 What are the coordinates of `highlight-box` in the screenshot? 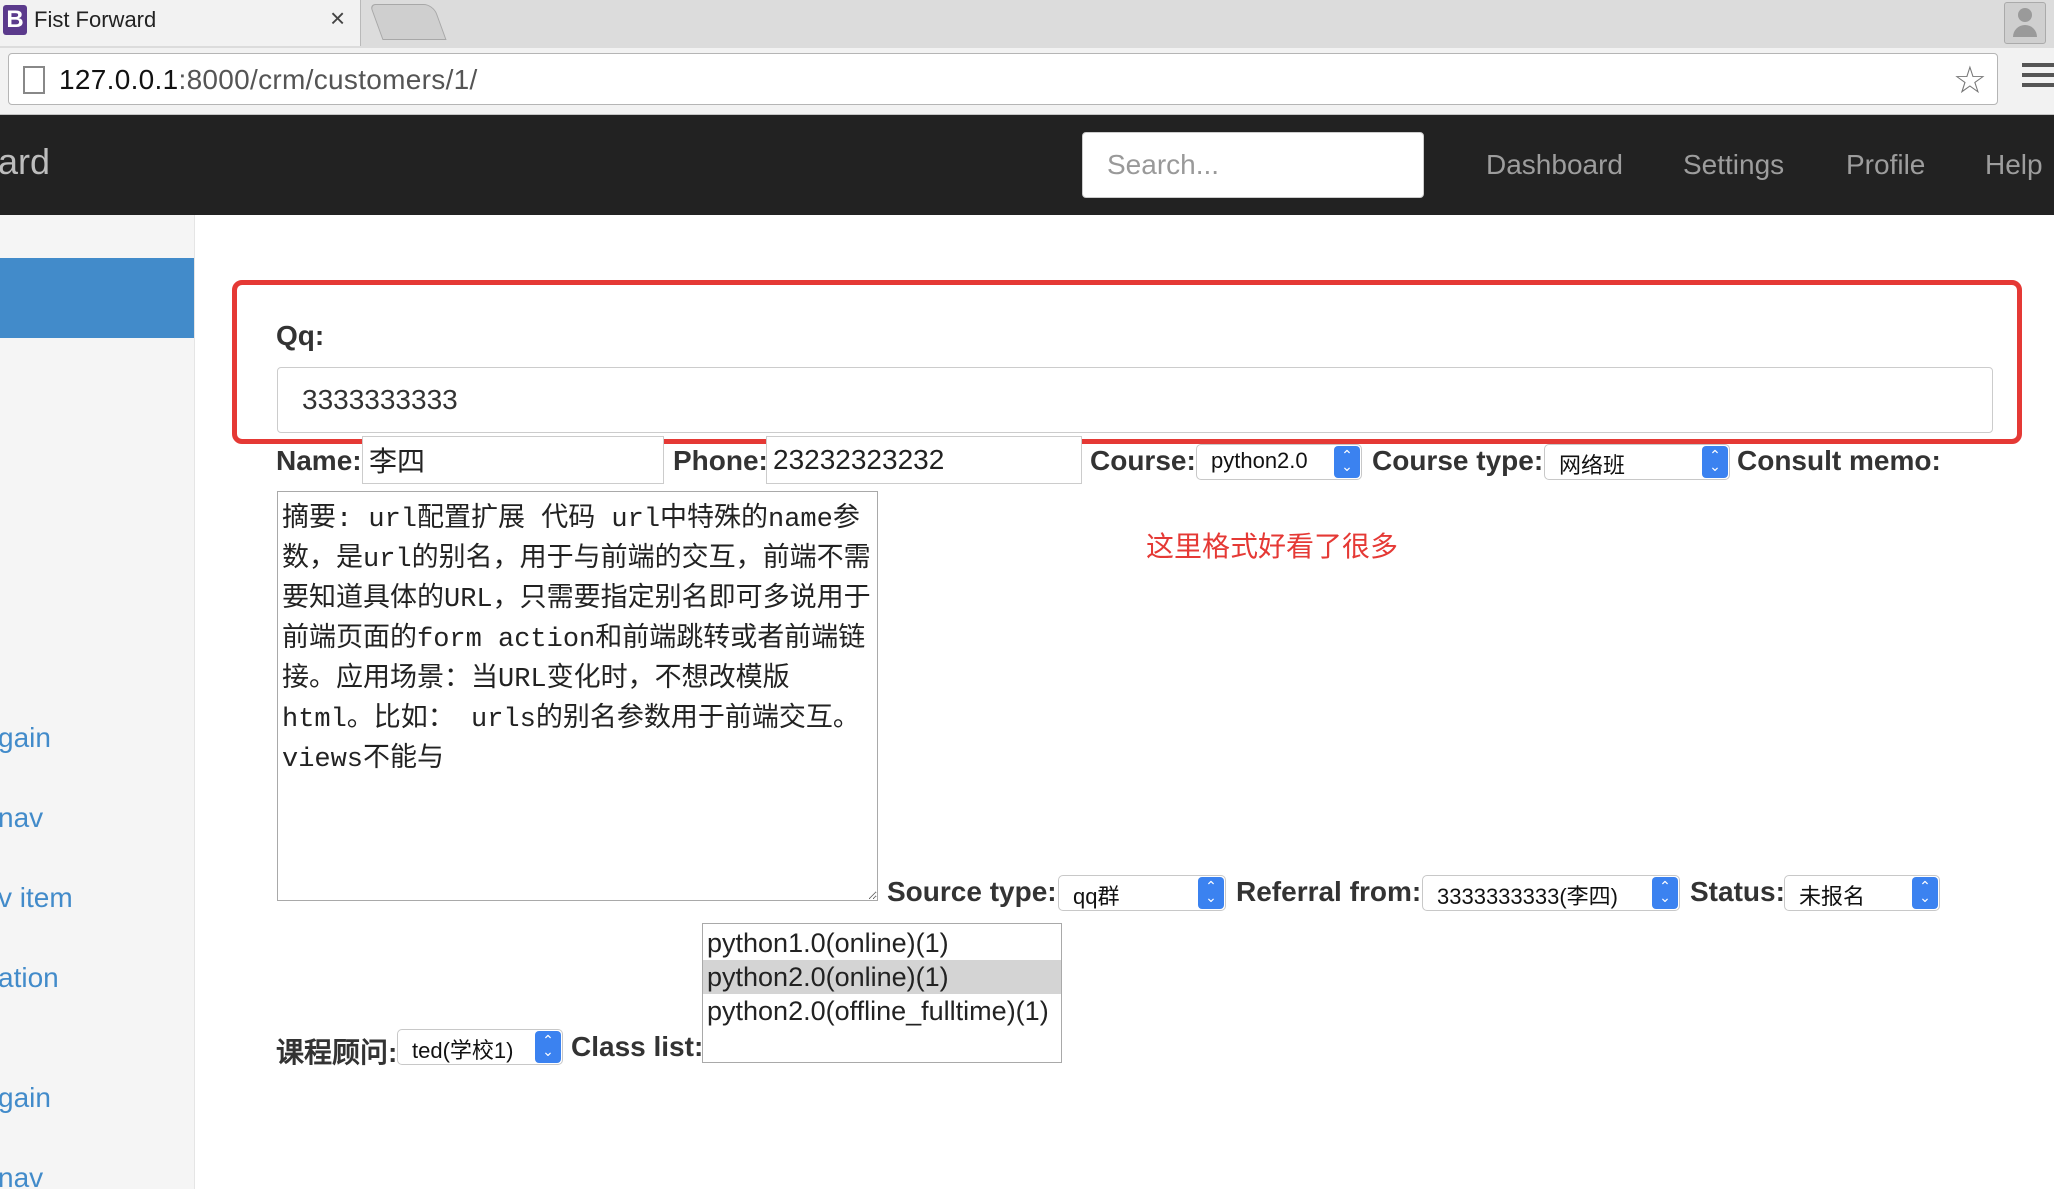 It's located at (1127, 362).